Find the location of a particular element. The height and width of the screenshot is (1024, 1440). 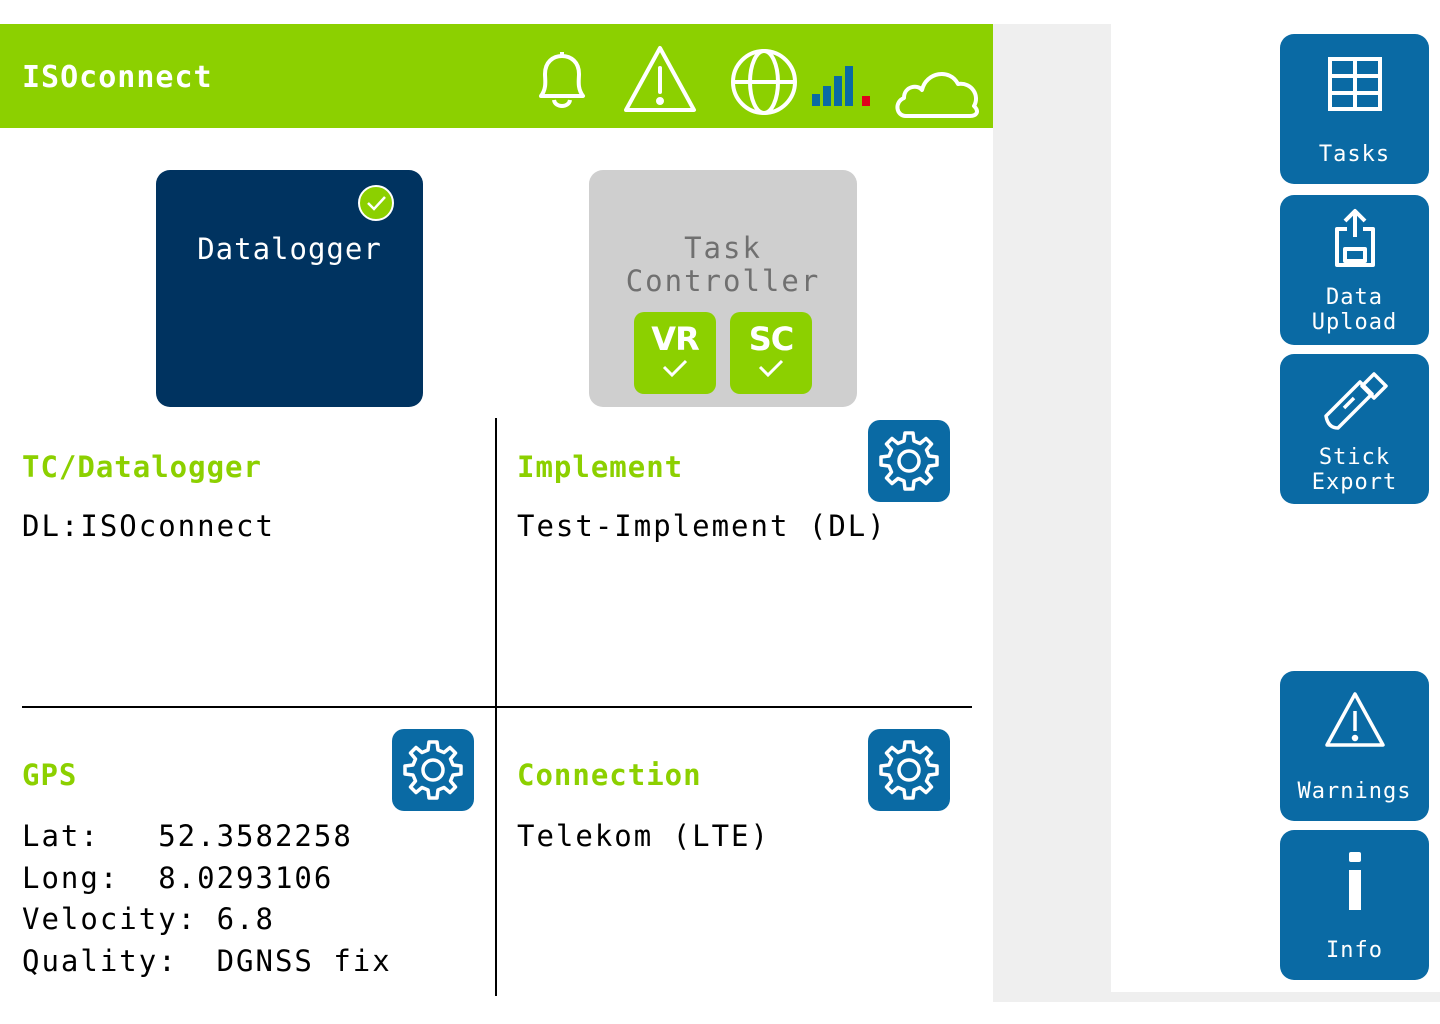

gps-velocity: Velocity: 6.8 is located at coordinates (148, 919).